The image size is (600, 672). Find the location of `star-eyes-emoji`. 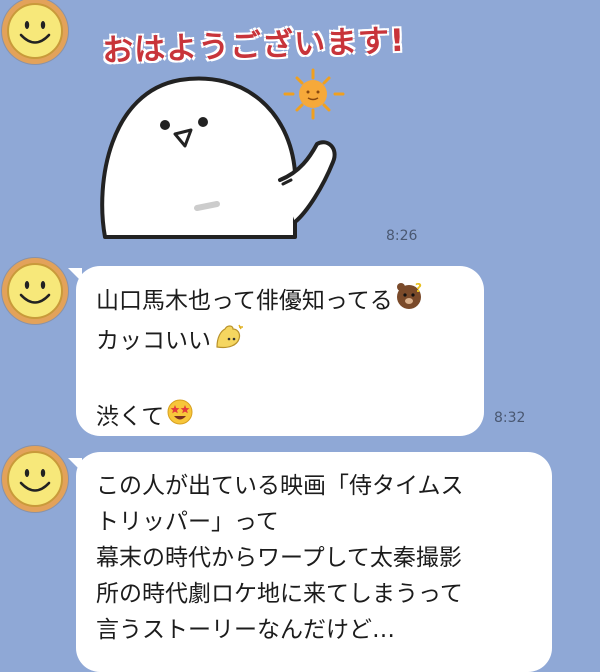

star-eyes-emoji is located at coordinates (180, 417).